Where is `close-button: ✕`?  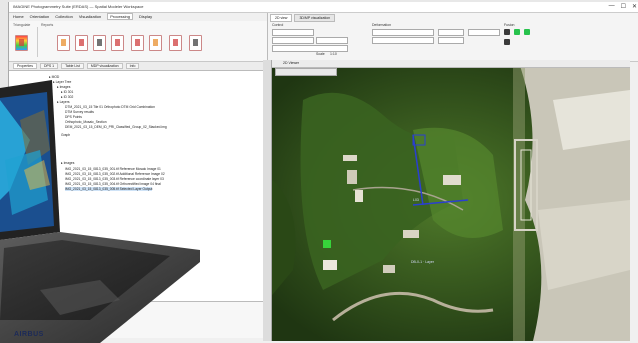
close-button: ✕ is located at coordinates (634, 6).